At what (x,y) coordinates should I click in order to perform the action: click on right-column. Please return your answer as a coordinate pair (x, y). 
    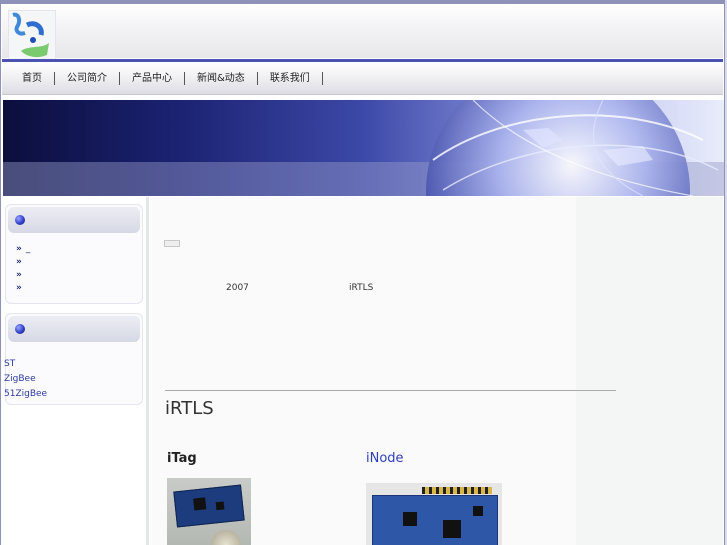
    Looking at the image, I should click on (649, 371).